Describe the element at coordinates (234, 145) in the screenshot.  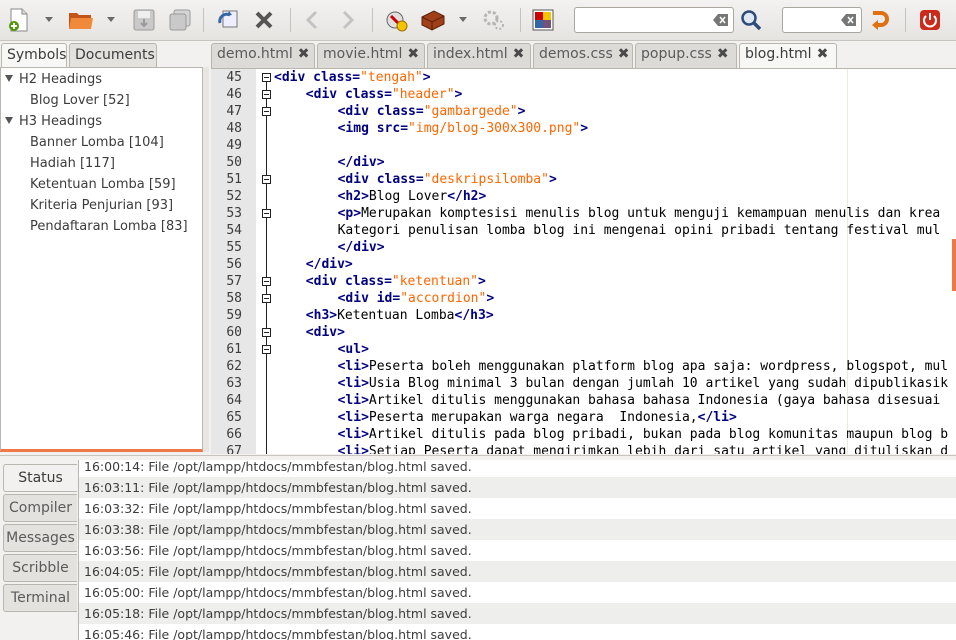
I see `line-number: 49` at that location.